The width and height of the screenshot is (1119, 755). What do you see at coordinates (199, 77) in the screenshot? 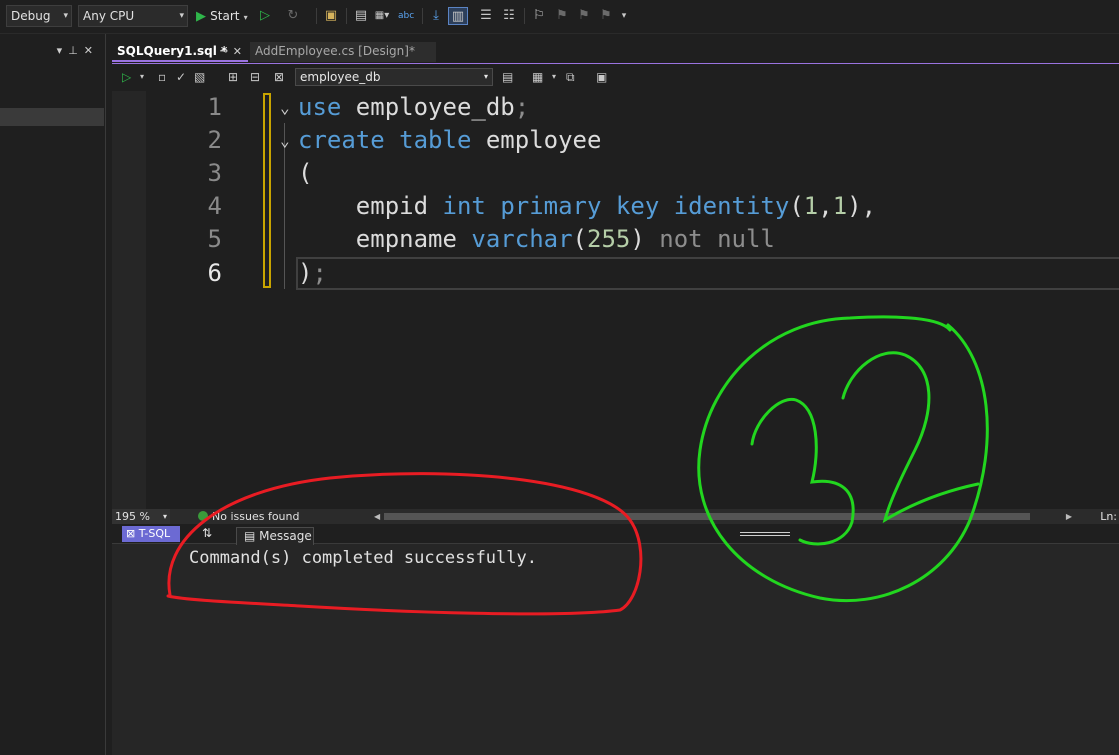
I see `estimated-plan-icon: ▧` at bounding box center [199, 77].